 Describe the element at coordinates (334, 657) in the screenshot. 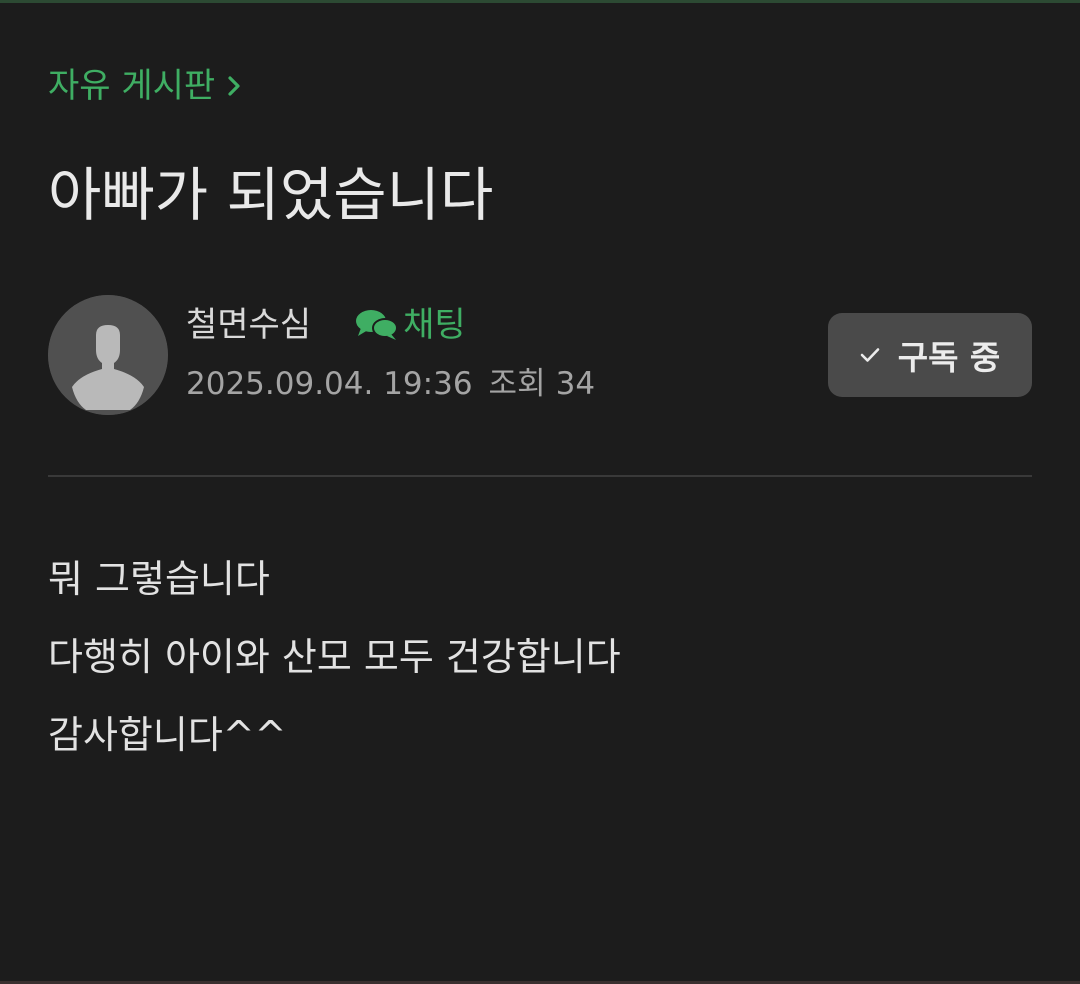

I see `body-line: 다행히 아이와 산모 모두 건강합니다` at that location.